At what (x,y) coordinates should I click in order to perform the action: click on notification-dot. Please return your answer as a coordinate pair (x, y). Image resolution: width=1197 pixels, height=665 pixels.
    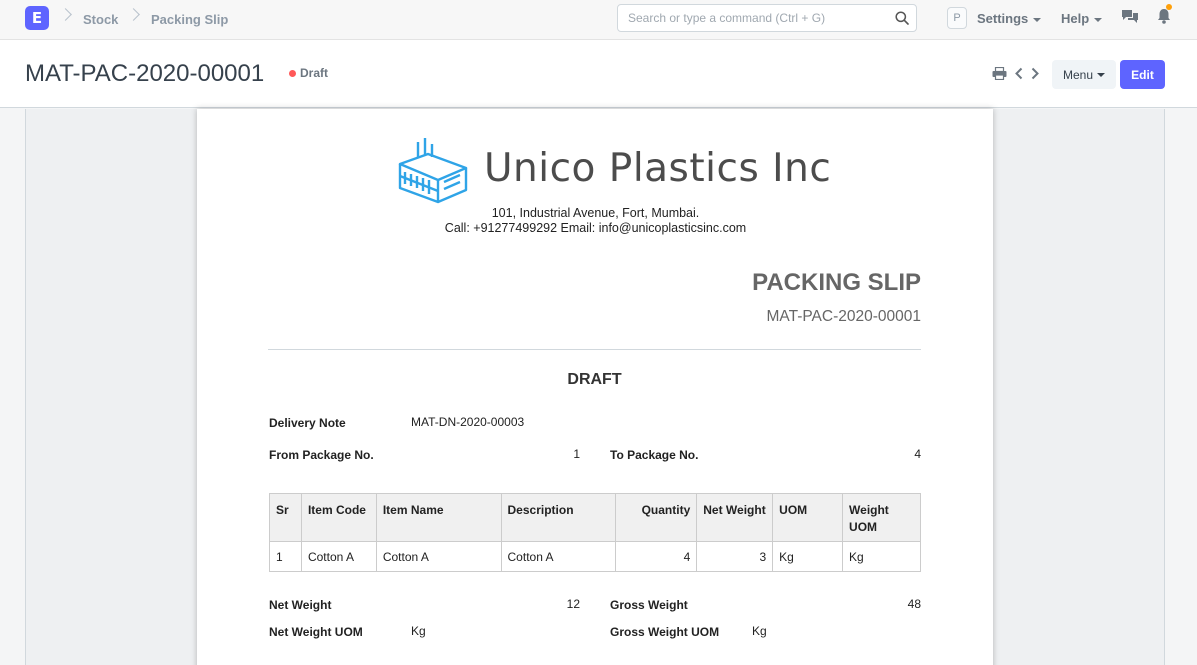
    Looking at the image, I should click on (1169, 7).